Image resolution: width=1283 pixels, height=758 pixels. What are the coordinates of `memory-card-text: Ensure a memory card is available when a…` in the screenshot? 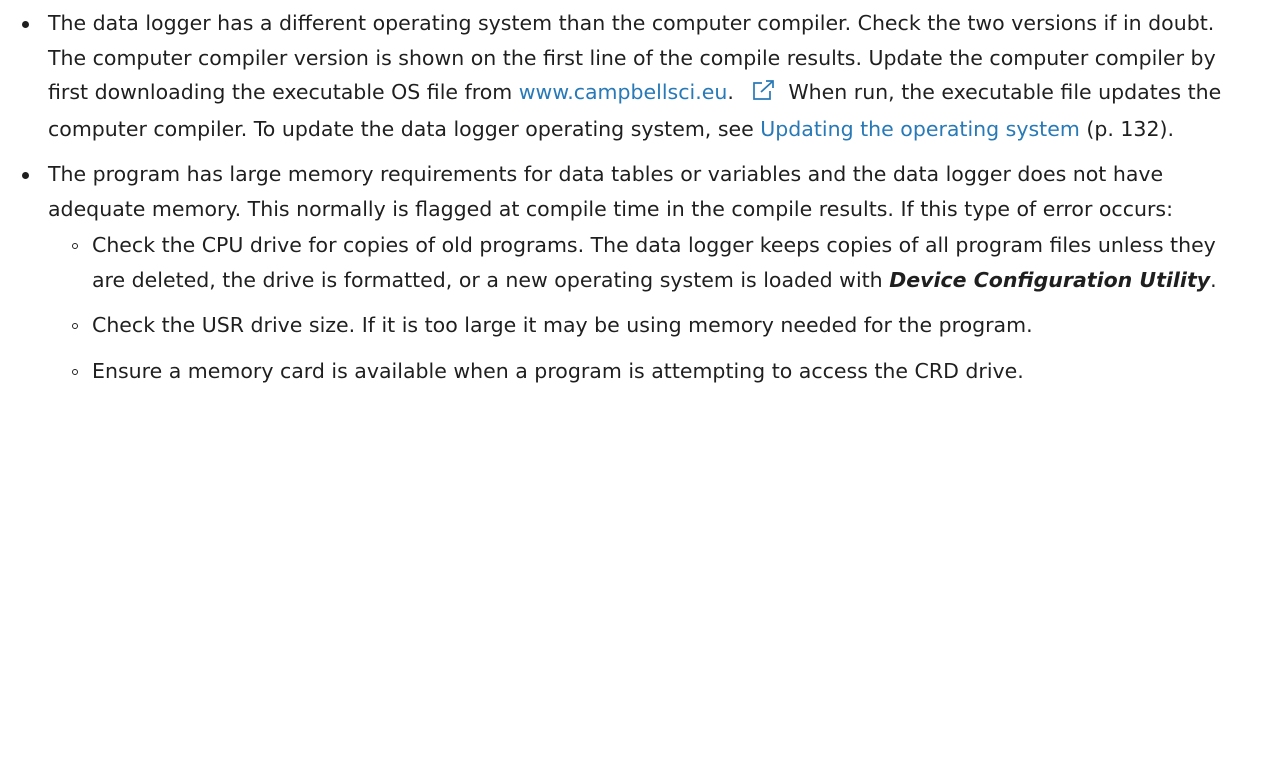 It's located at (558, 370).